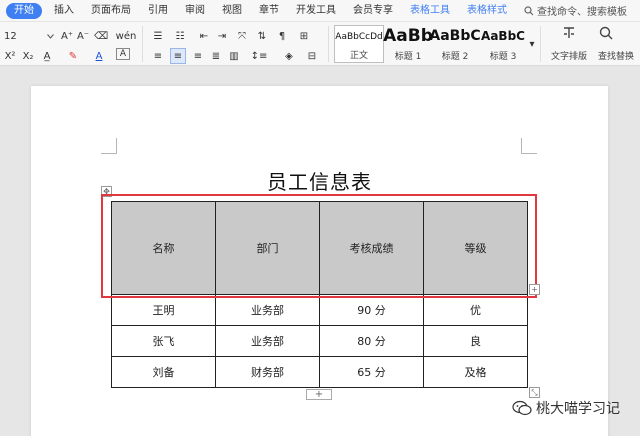 The height and width of the screenshot is (436, 640). Describe the element at coordinates (569, 32) in the screenshot. I see `text-layout-icon` at that location.